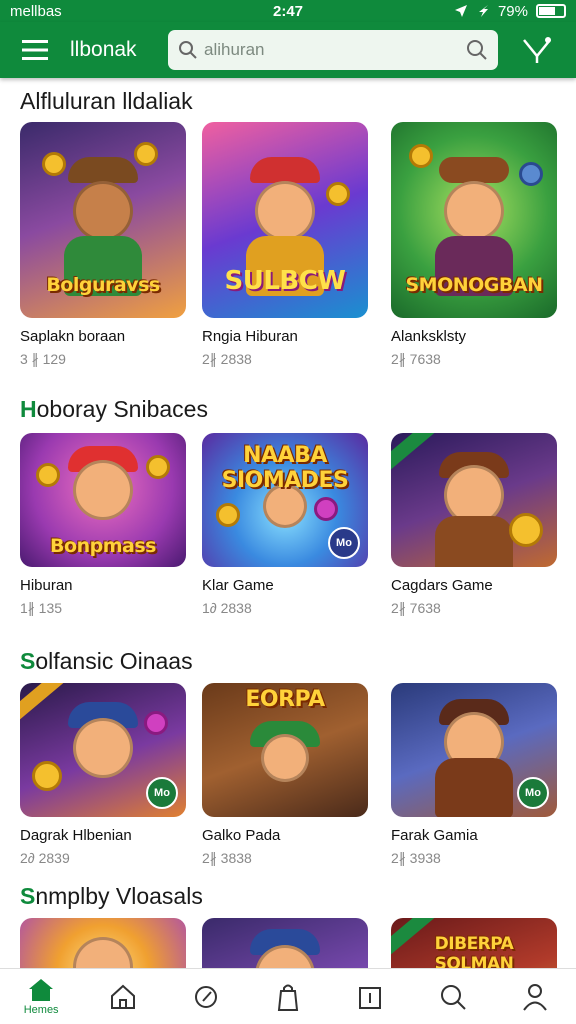 The width and height of the screenshot is (576, 1024). Describe the element at coordinates (434, 835) in the screenshot. I see `game-name: Farak Gamia` at that location.